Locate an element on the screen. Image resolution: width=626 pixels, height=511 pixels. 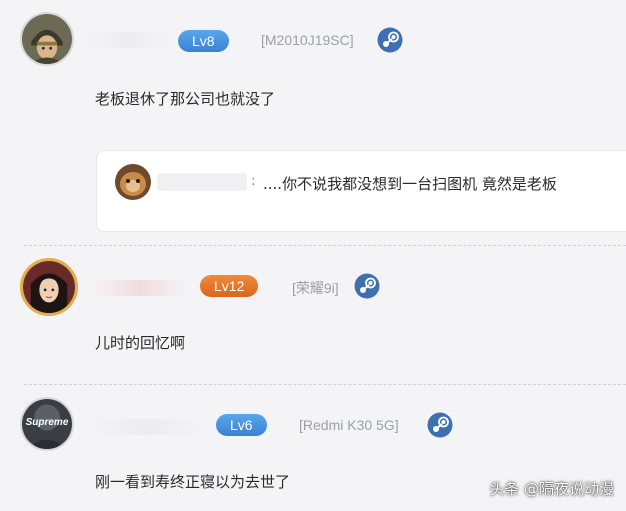
comment-text: 儿时的回忆啊 is located at coordinates (140, 343).